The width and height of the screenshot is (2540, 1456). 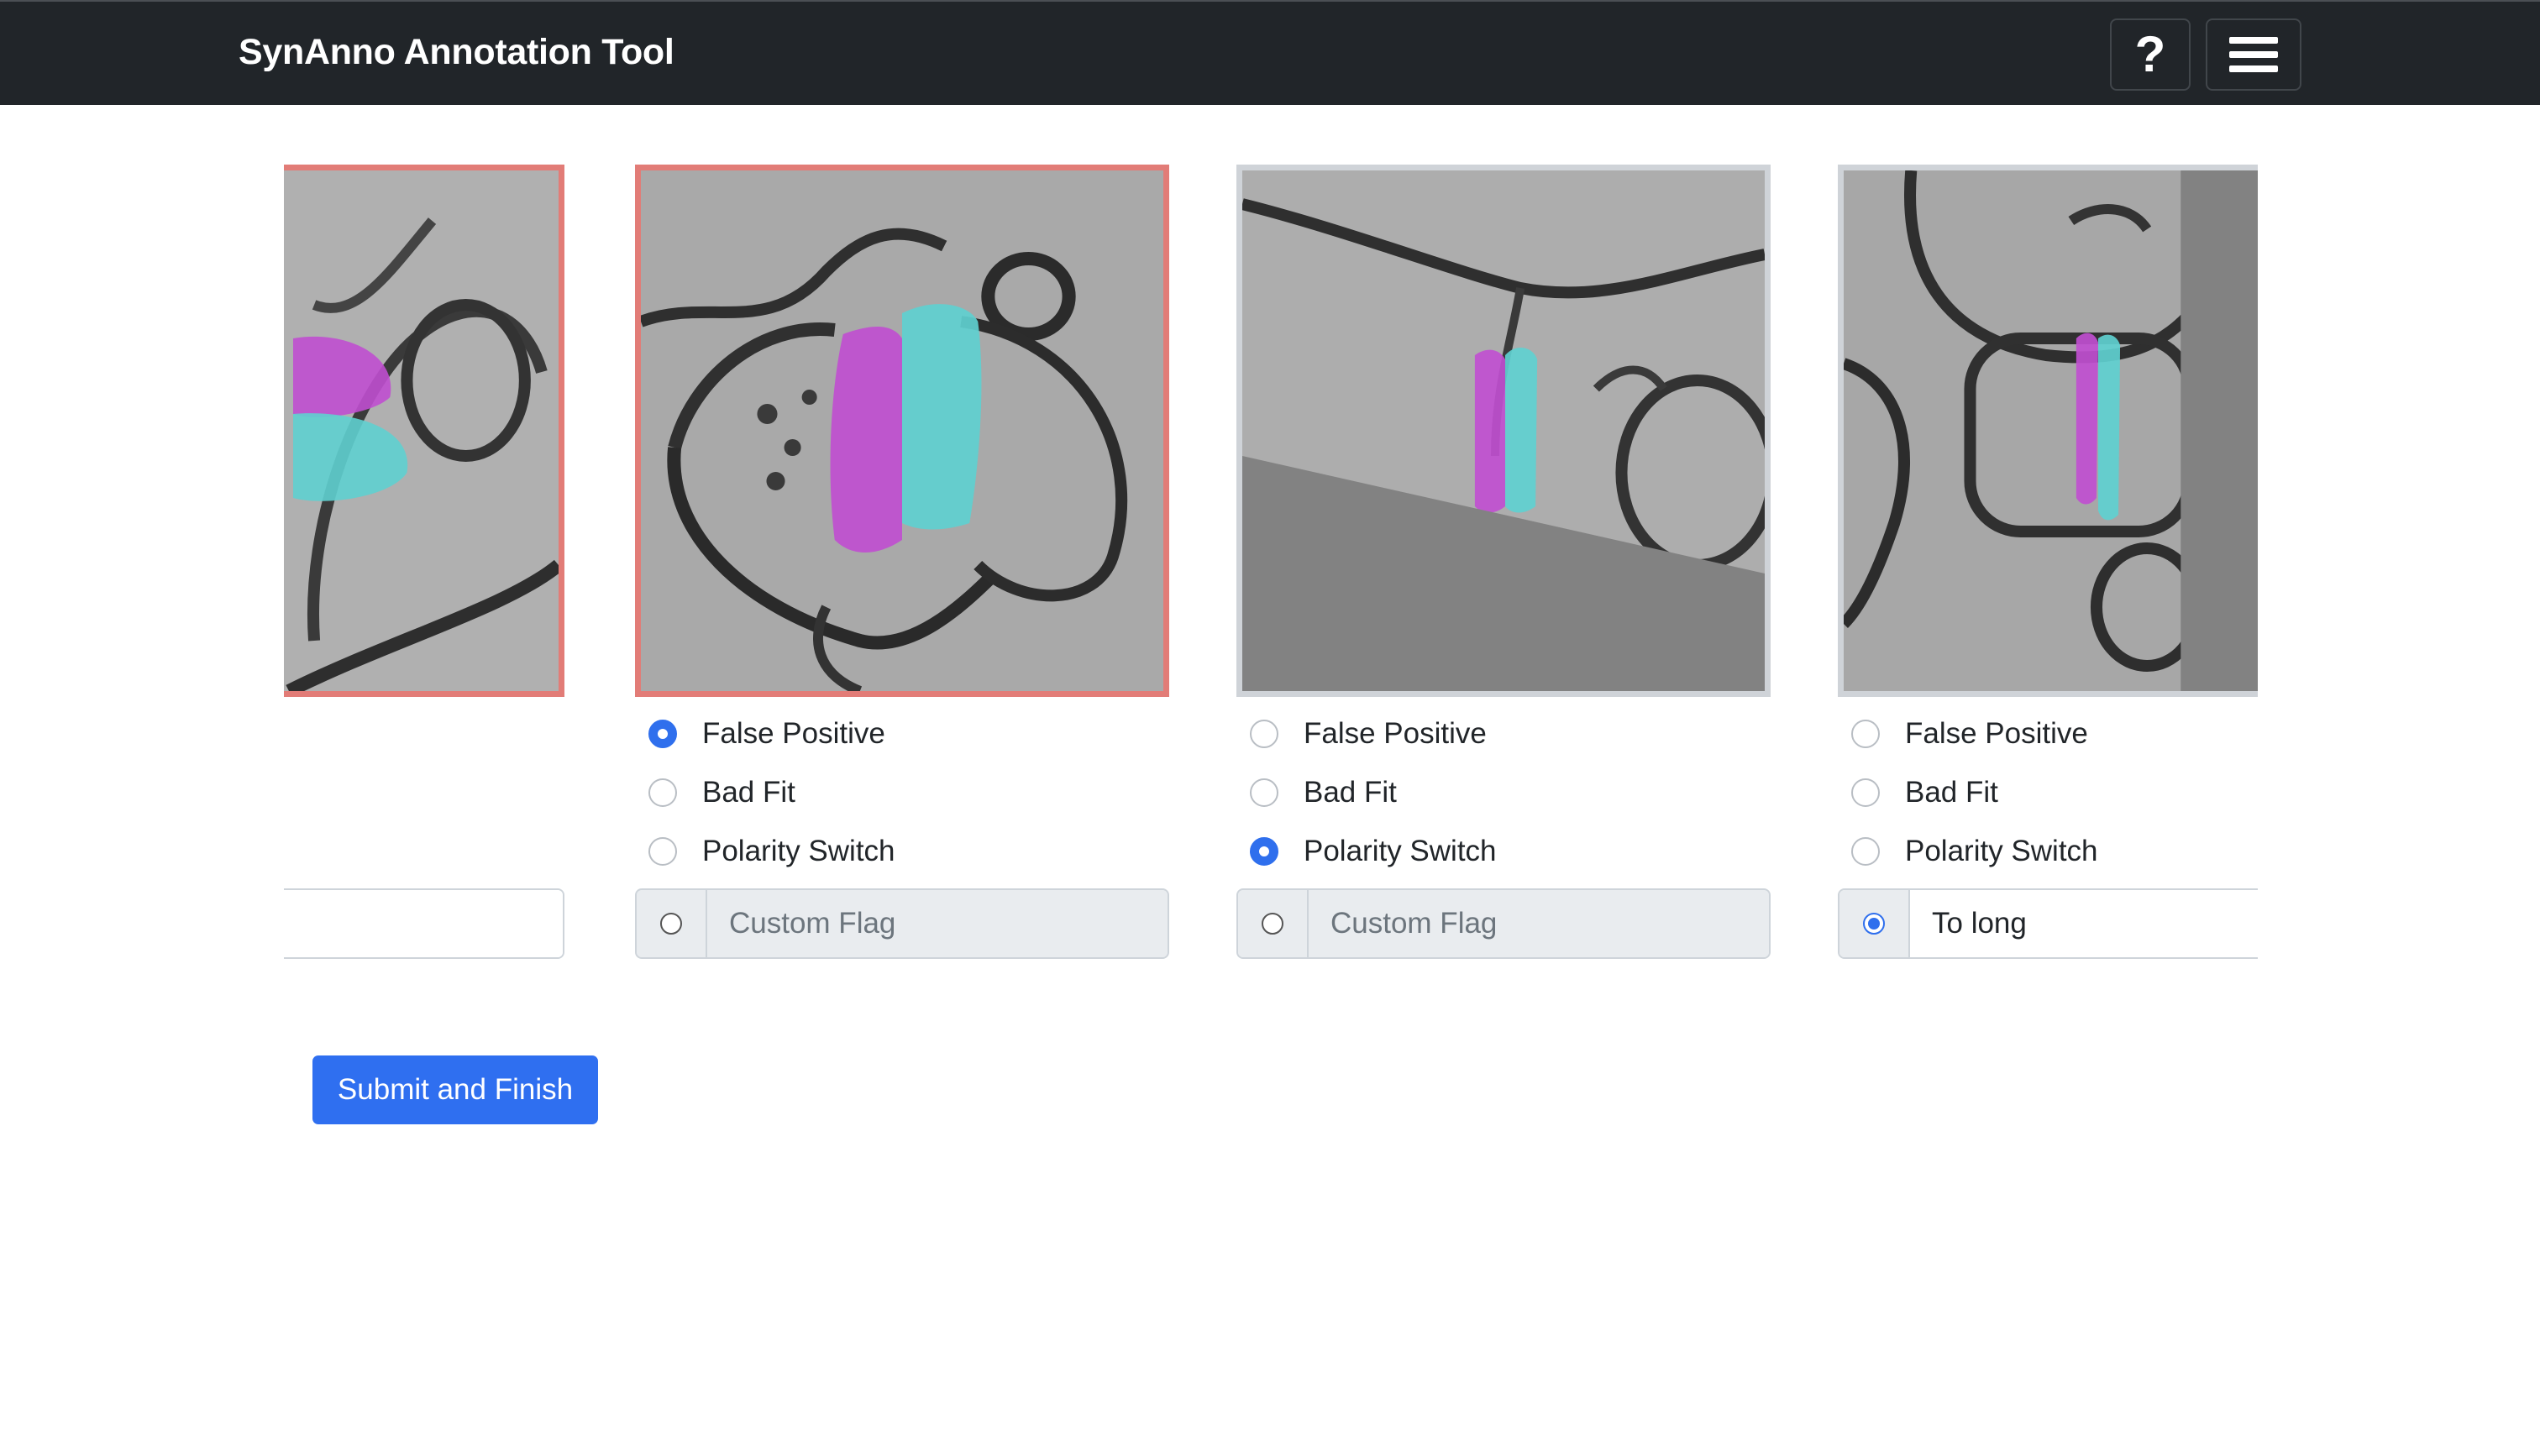 I want to click on question-mark-icon: ?, so click(x=2150, y=54).